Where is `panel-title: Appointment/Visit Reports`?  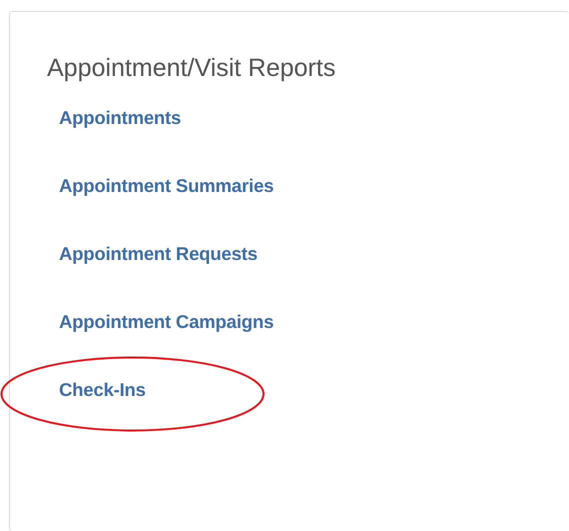
panel-title: Appointment/Visit Reports is located at coordinates (192, 68).